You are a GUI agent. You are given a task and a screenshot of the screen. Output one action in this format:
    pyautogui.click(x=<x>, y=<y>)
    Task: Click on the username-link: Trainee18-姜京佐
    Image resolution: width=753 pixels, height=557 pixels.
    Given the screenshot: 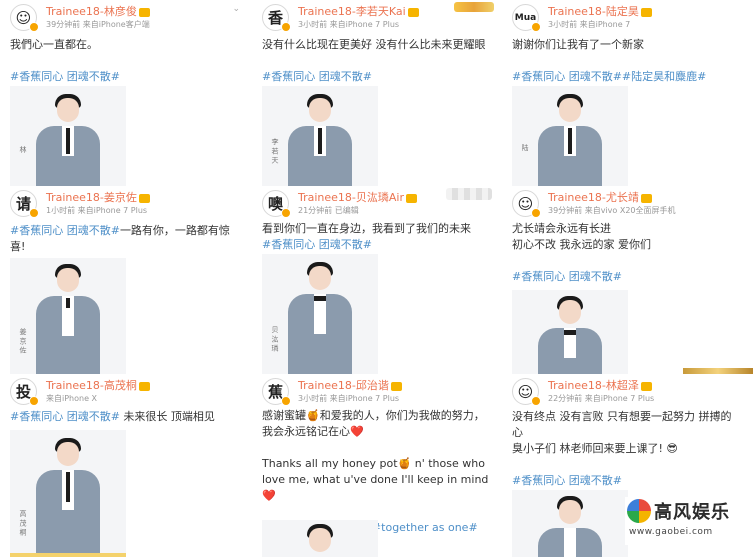 What is the action you would take?
    pyautogui.click(x=98, y=197)
    